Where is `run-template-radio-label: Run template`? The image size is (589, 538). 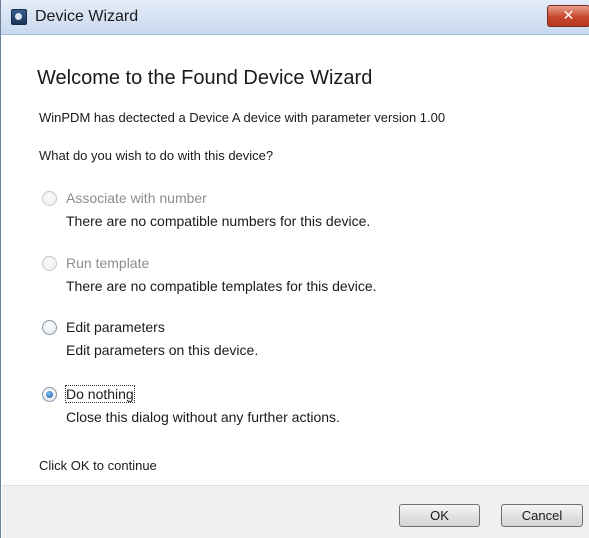
run-template-radio-label: Run template is located at coordinates (108, 263).